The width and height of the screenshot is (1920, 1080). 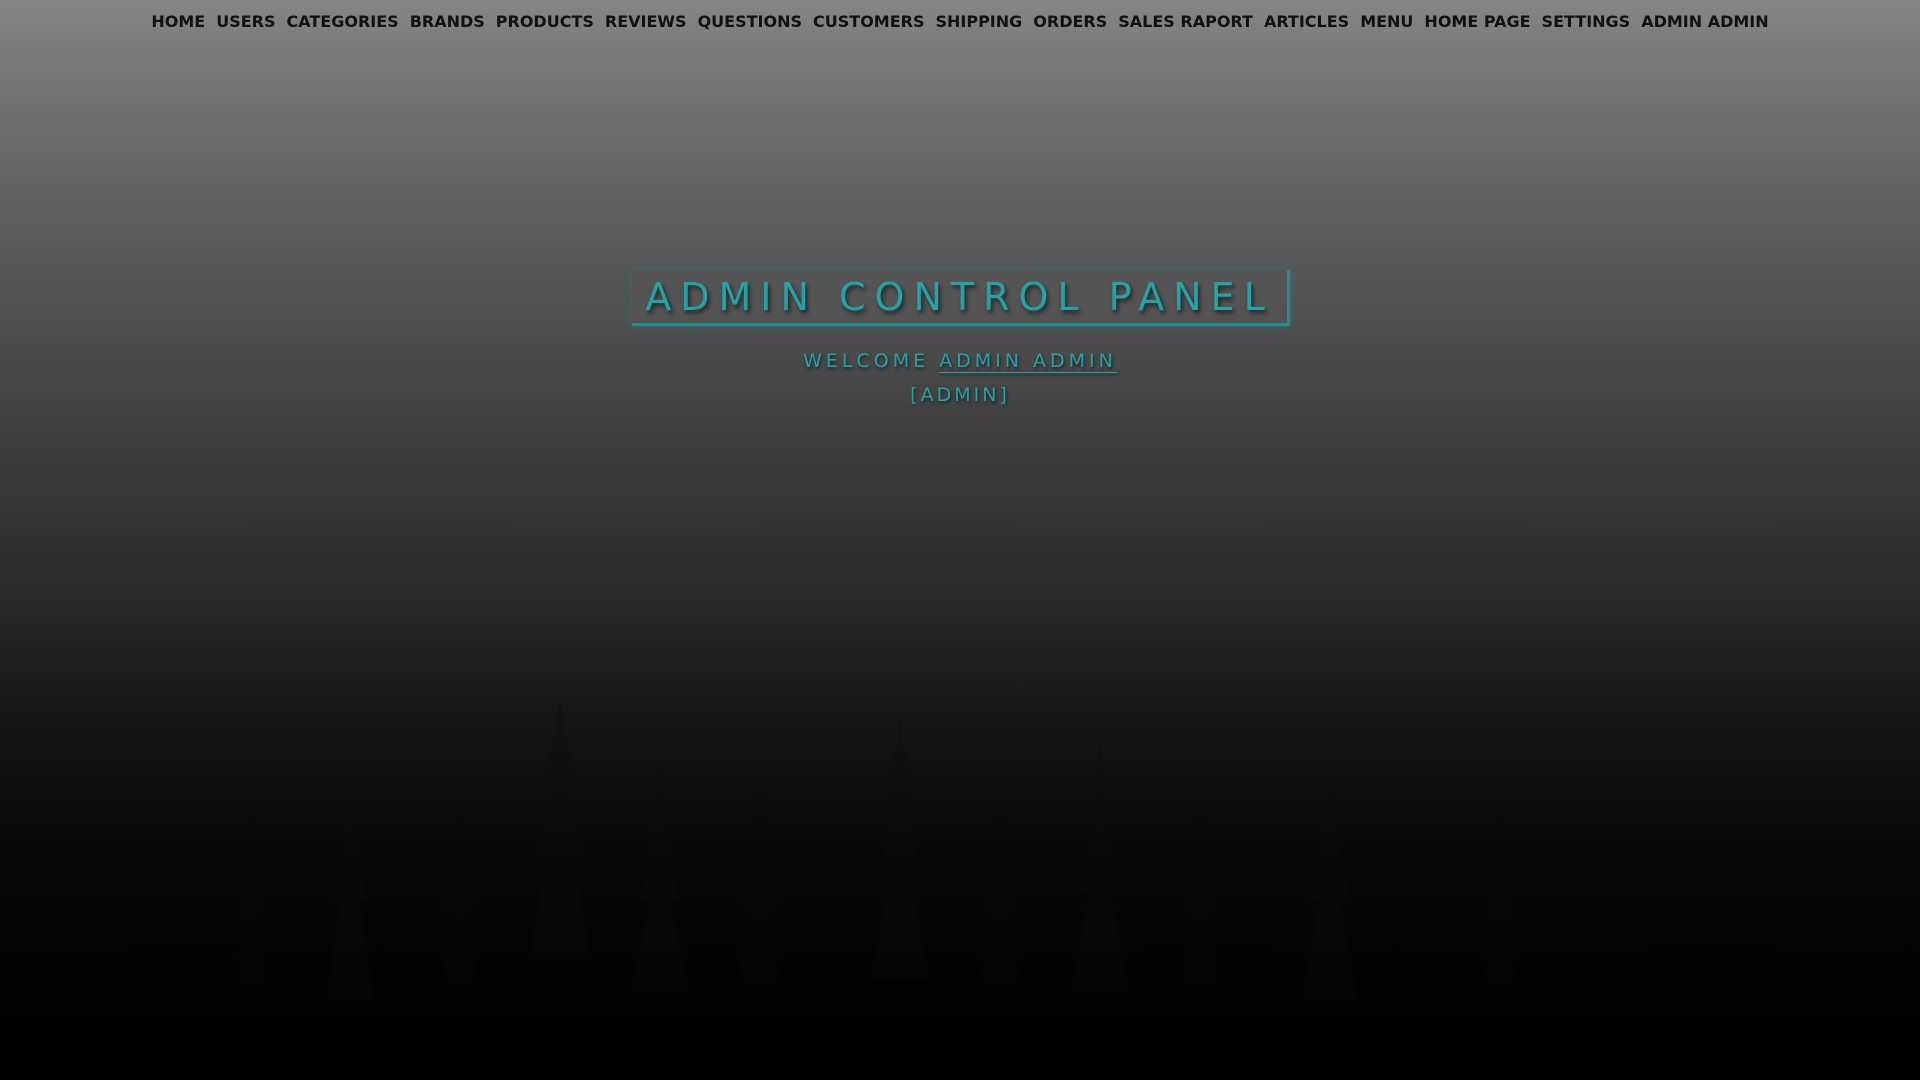 I want to click on welcome-prefix: WELCOME, so click(x=866, y=361).